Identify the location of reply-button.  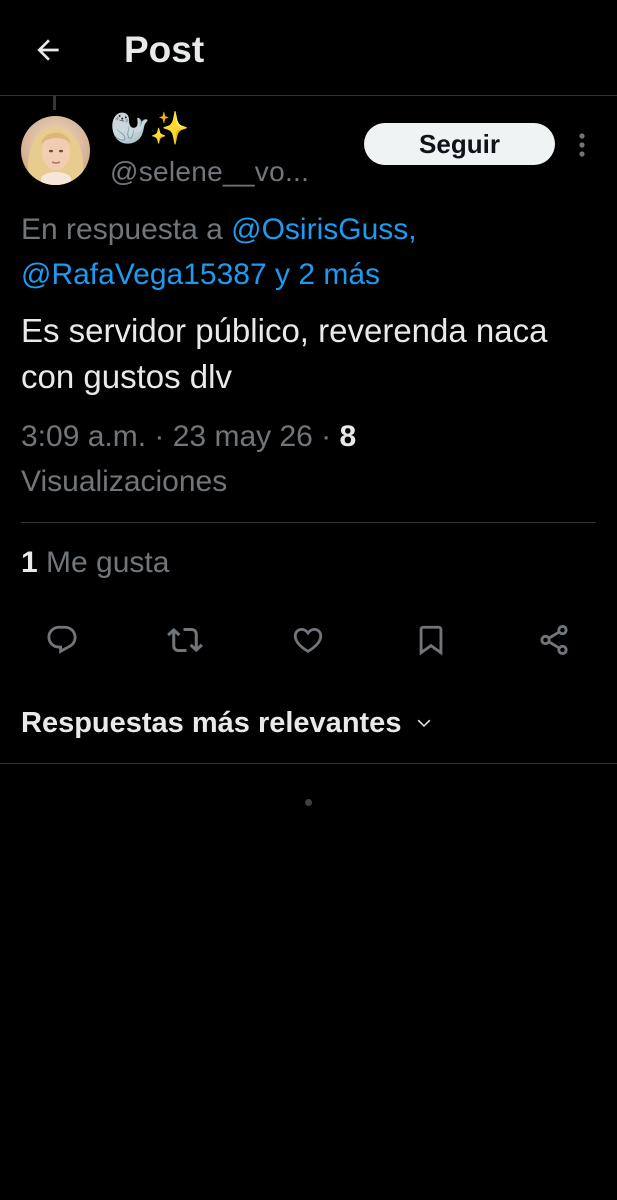
(62, 640).